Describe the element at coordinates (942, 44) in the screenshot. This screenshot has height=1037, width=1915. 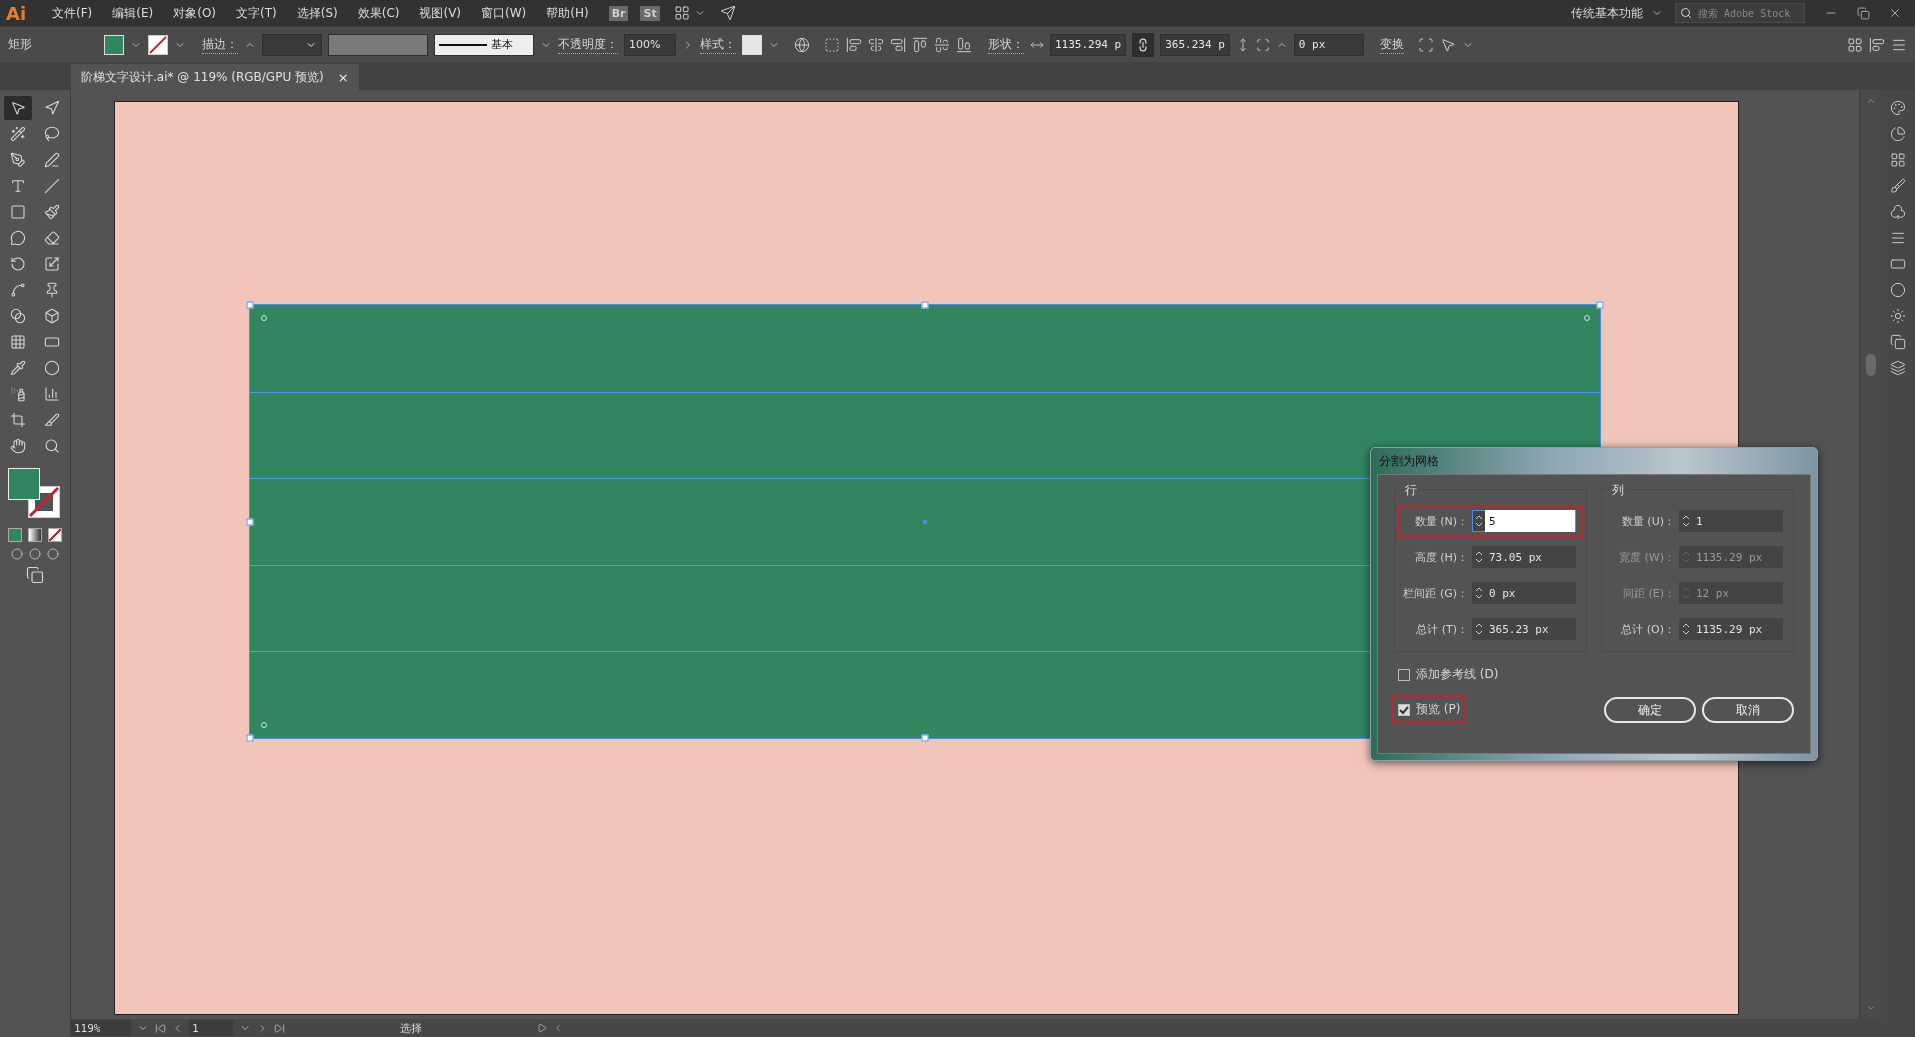
I see `align-middle-icon` at that location.